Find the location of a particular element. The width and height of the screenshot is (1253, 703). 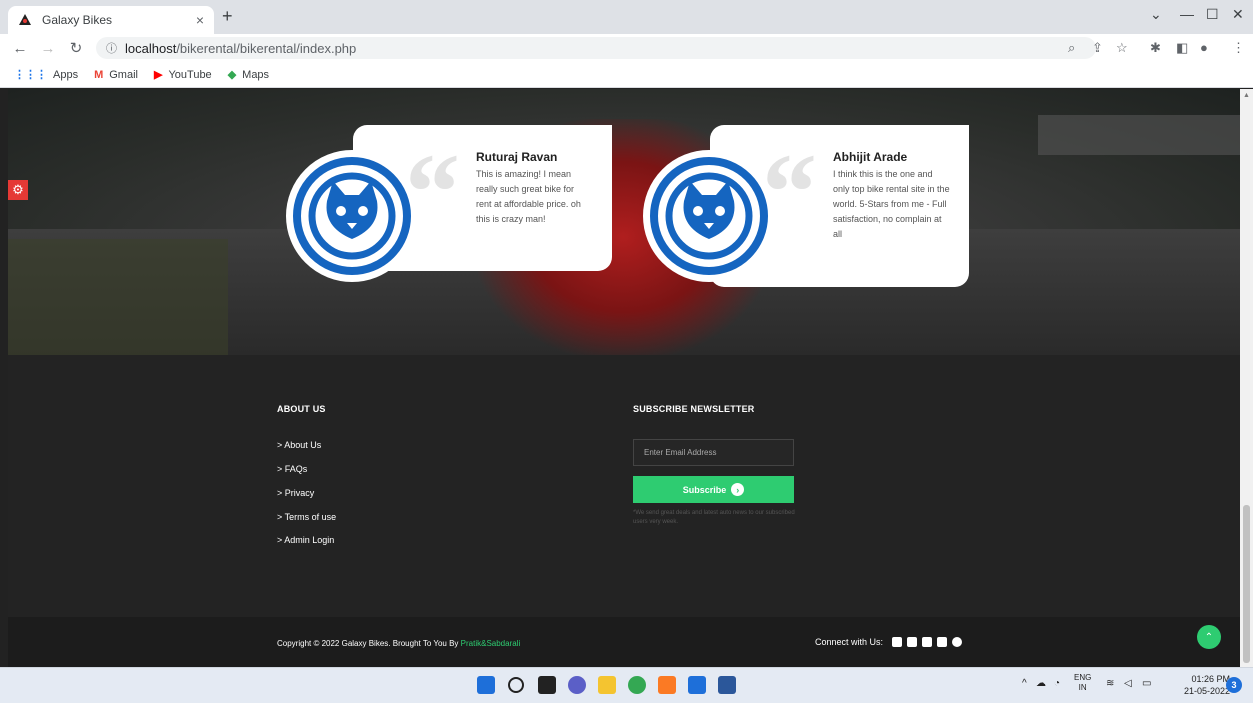

bookmark-apps: ⋮⋮⋮ Apps is located at coordinates (46, 75).